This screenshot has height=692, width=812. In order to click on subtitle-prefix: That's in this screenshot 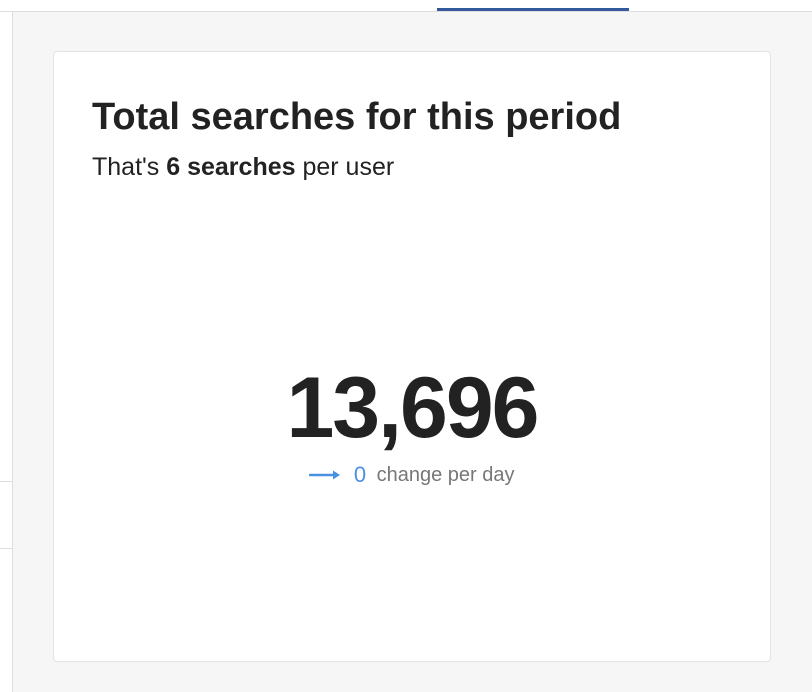, I will do `click(129, 167)`.